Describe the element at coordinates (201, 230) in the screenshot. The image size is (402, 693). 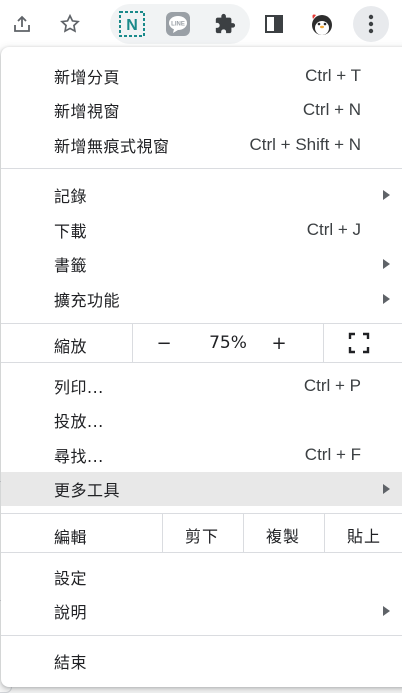
I see `menu-item-downloads: 下載 Ctrl + J` at that location.